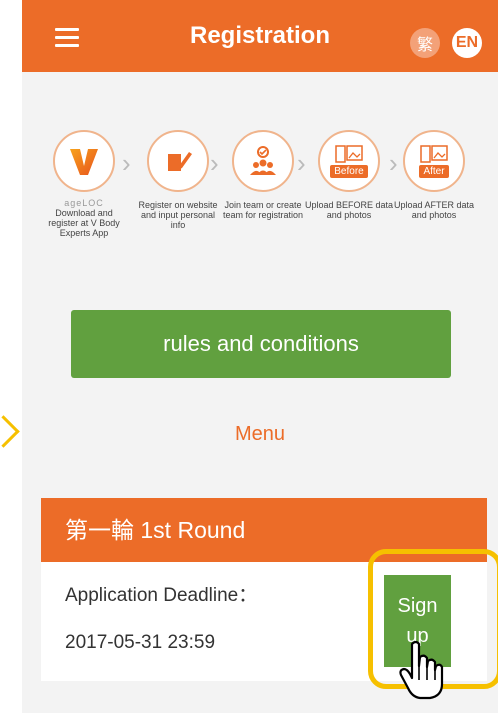 This screenshot has width=498, height=713. Describe the element at coordinates (349, 210) in the screenshot. I see `step-label: Upload BEFORE data and photos` at that location.